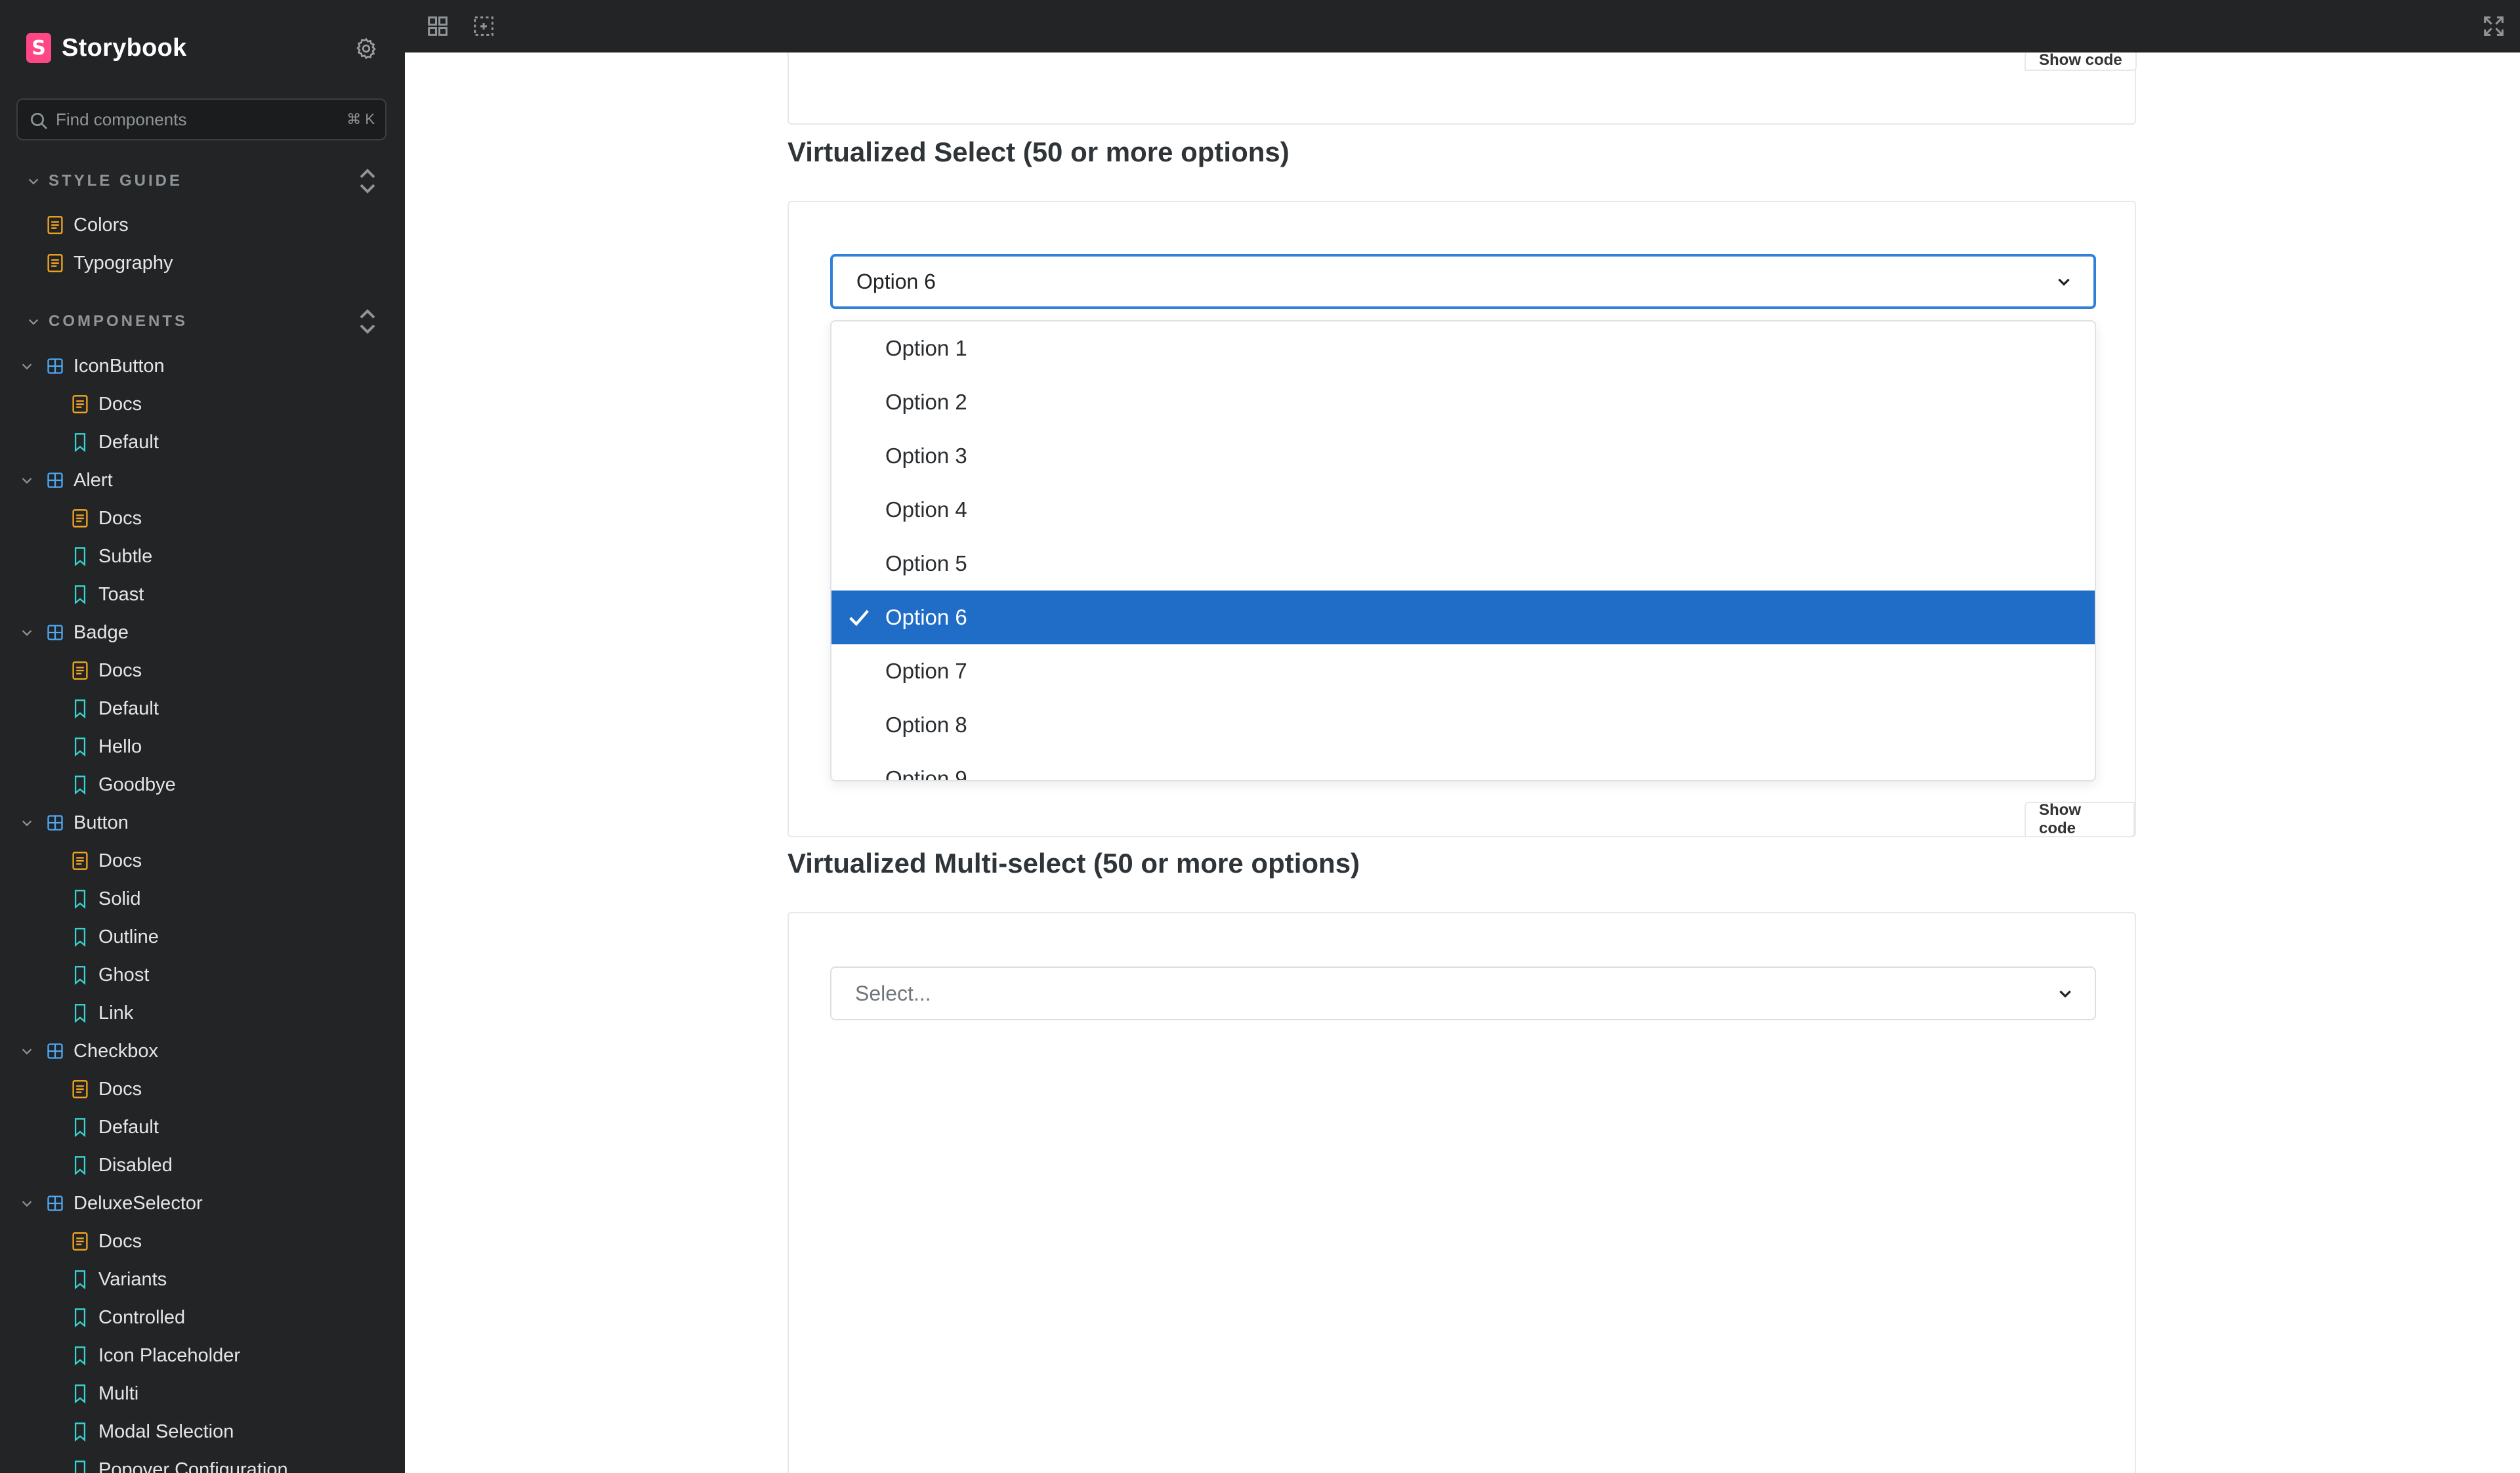  I want to click on sidebar-item-deluxeselector-popover-configuration: Popover Configuration, so click(179, 1463).